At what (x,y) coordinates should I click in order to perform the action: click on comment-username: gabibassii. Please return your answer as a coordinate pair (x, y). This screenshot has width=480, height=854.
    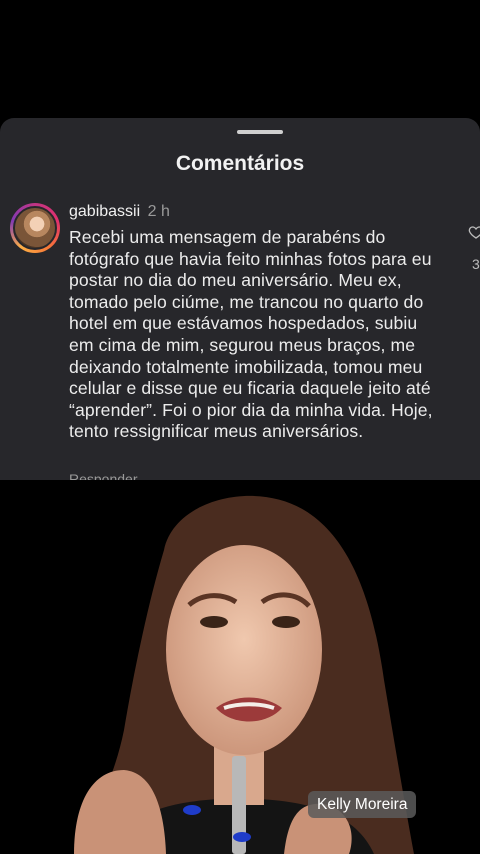
    Looking at the image, I should click on (104, 211).